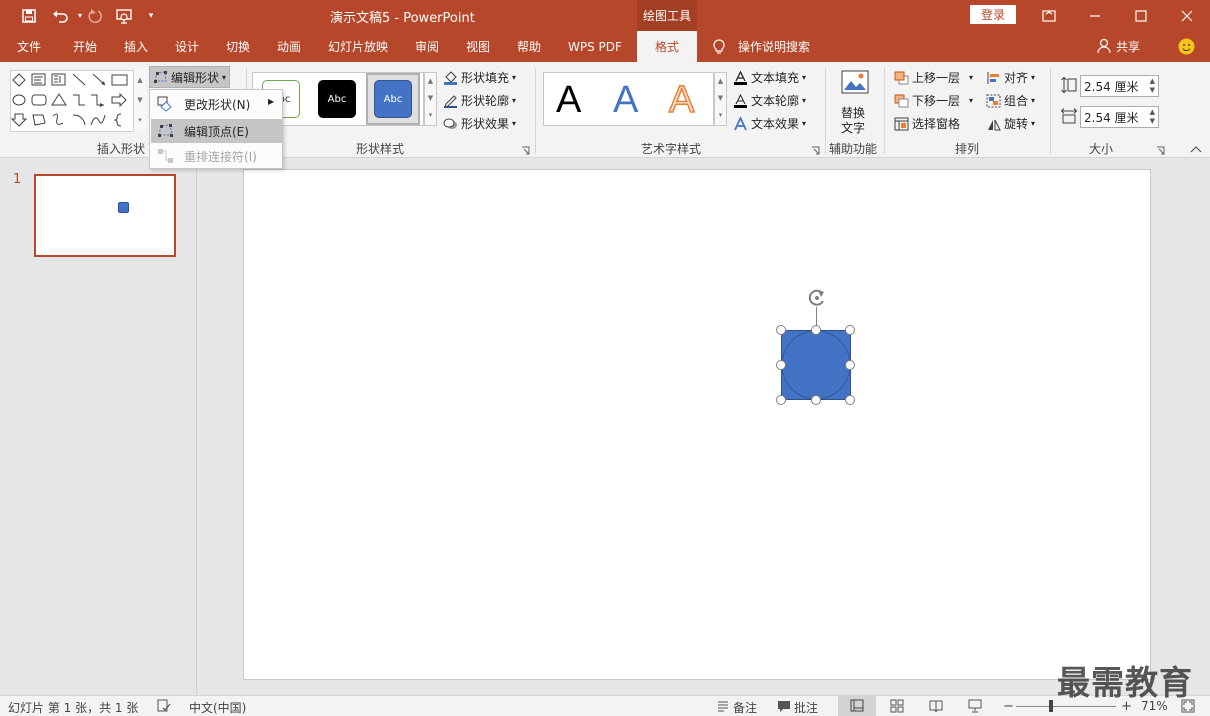 Image resolution: width=1210 pixels, height=716 pixels. I want to click on bring-forward-button: 上移一层 ▾, so click(933, 77).